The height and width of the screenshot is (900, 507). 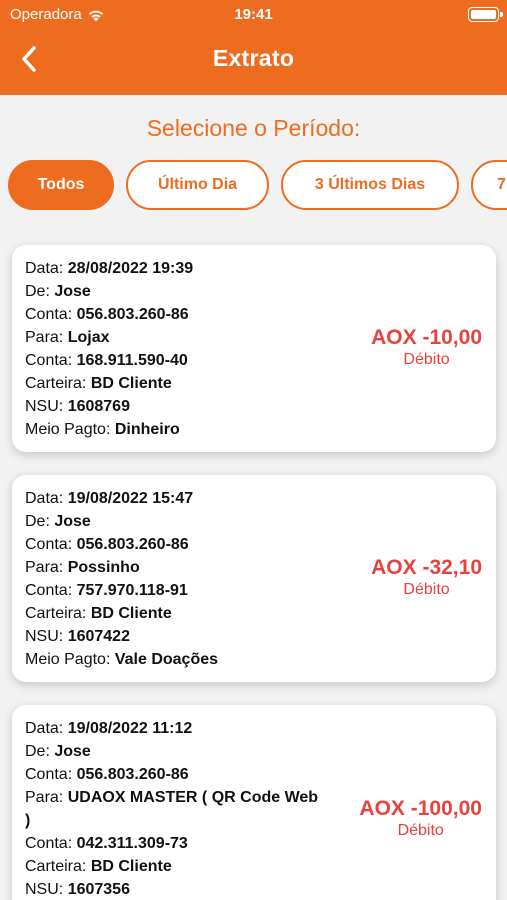 What do you see at coordinates (98, 406) in the screenshot?
I see `nsu-value: 1608769` at bounding box center [98, 406].